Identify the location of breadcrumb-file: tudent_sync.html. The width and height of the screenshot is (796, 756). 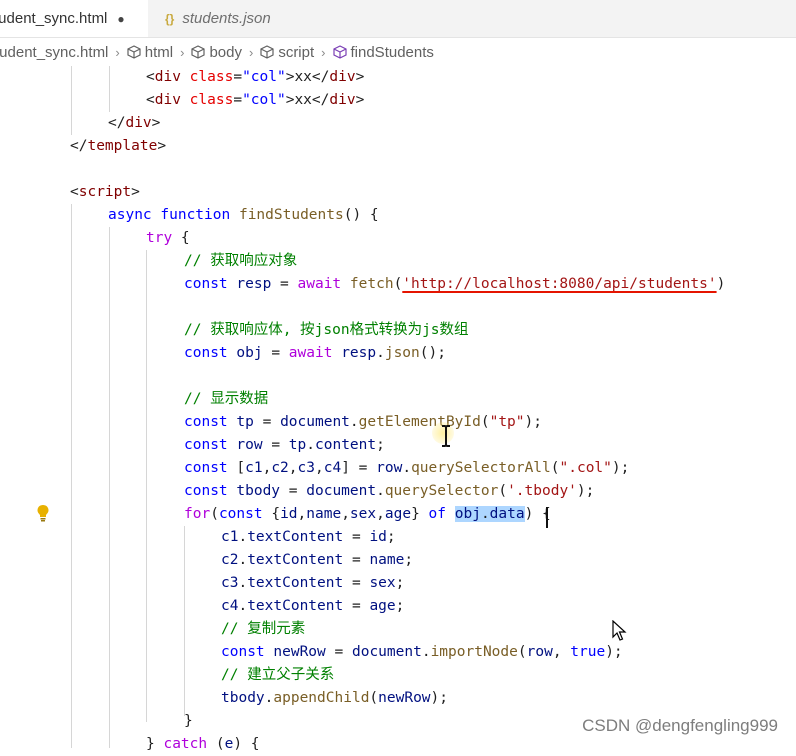
(54, 52).